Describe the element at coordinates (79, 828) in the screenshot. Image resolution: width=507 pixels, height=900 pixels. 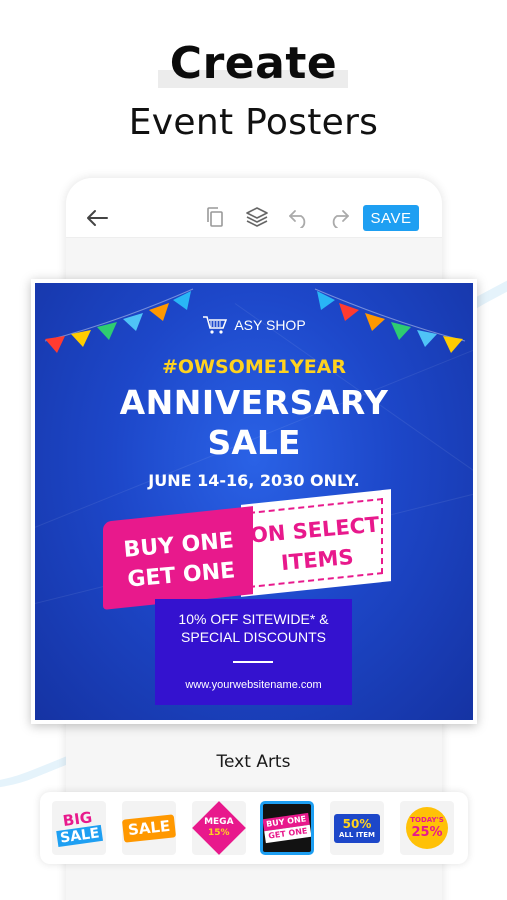
I see `text-art-big-sale: BIG SALE` at that location.